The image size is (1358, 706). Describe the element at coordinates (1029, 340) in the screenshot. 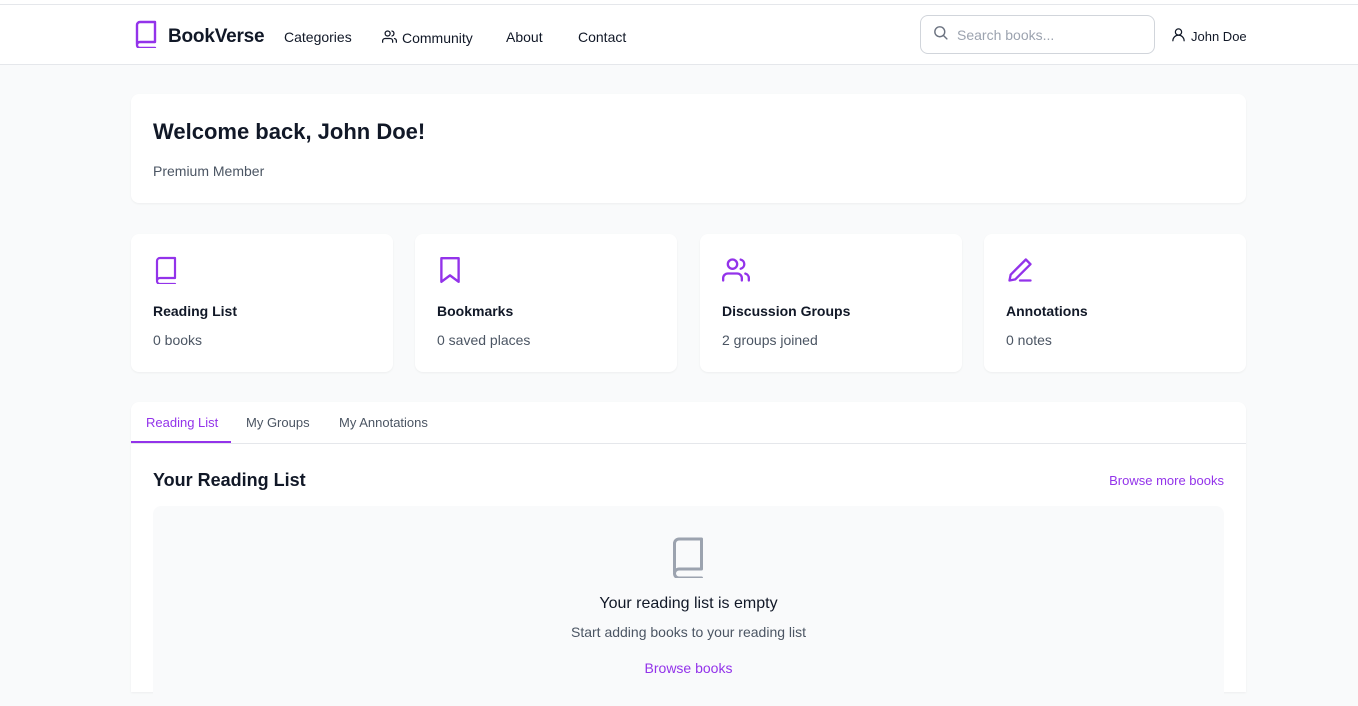

I see `stat-value: 0 notes` at that location.